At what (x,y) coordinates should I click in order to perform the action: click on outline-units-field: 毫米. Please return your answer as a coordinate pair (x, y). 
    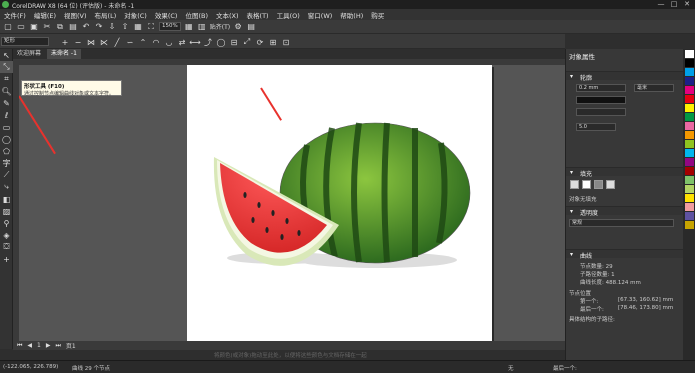
    Looking at the image, I should click on (654, 88).